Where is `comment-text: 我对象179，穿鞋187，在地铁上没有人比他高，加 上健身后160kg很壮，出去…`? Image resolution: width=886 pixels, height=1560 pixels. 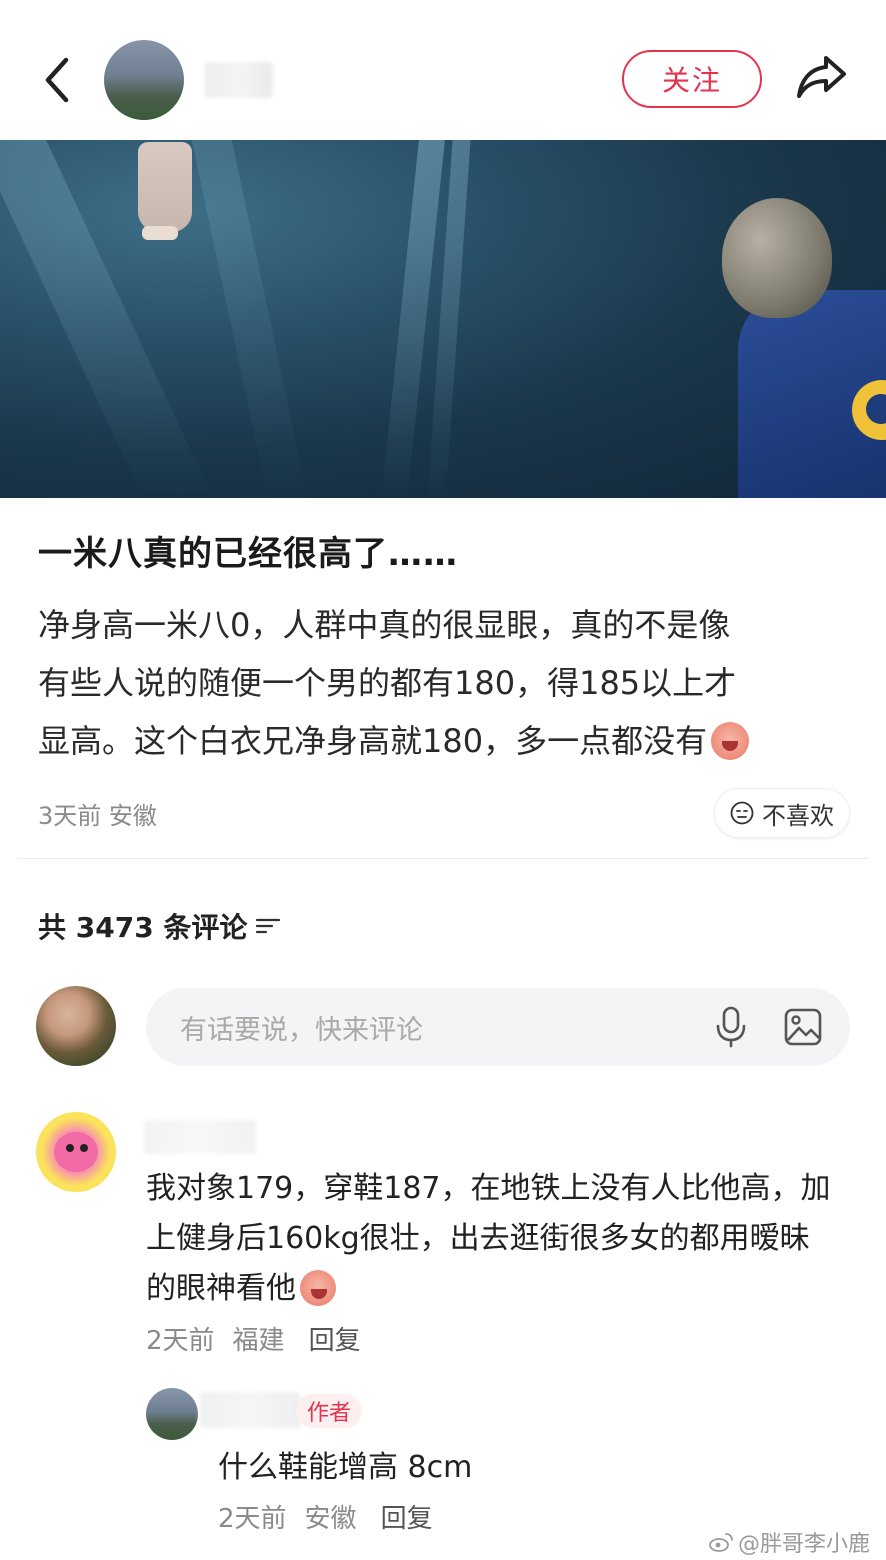 comment-text: 我对象179，穿鞋187，在地铁上没有人比他高，加 上健身后160kg很壮，出去… is located at coordinates (506, 1239).